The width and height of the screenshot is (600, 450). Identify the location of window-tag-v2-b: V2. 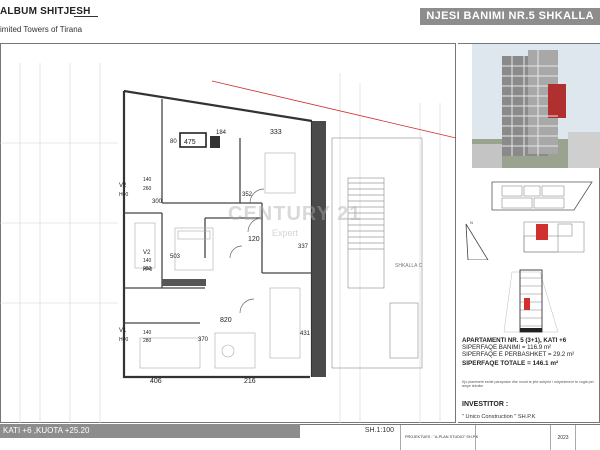
(147, 253).